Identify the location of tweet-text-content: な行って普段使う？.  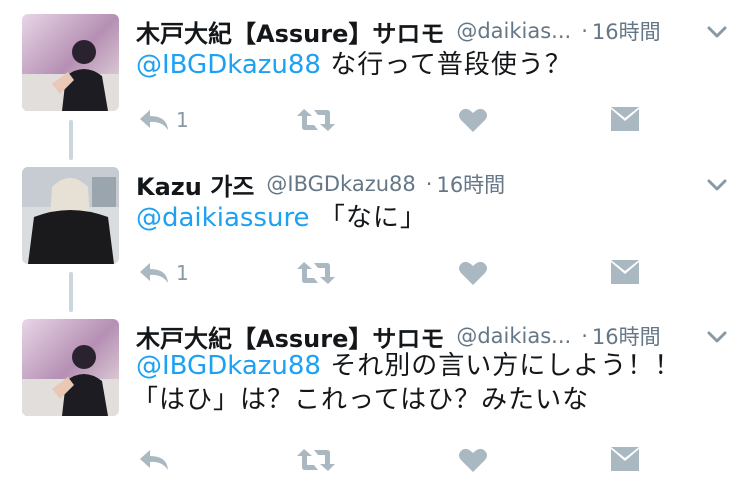
(446, 65).